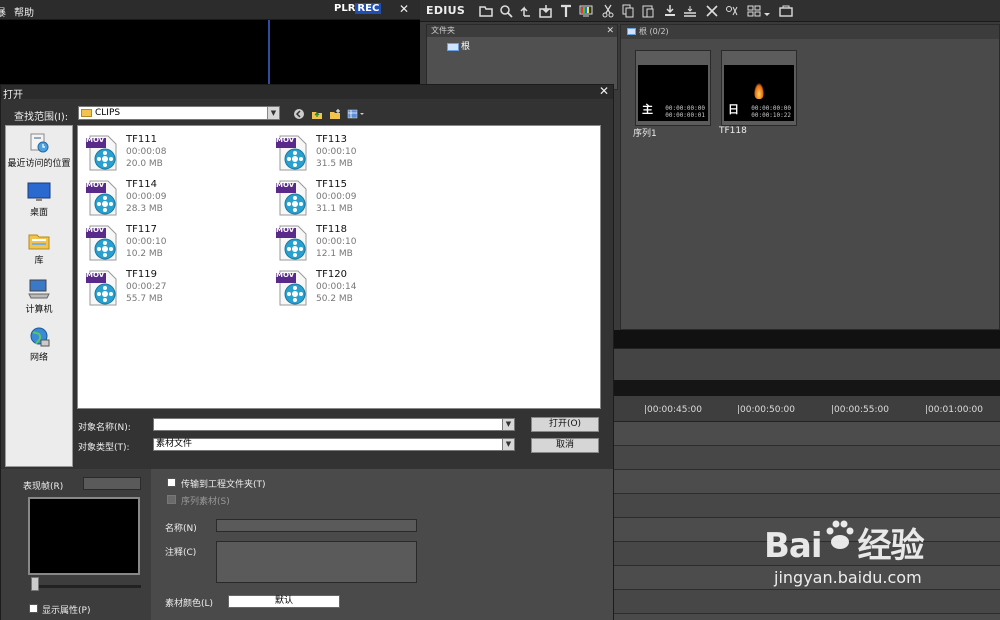 Image resolution: width=1000 pixels, height=620 pixels. I want to click on watermark-jingyan: 经验, so click(891, 546).